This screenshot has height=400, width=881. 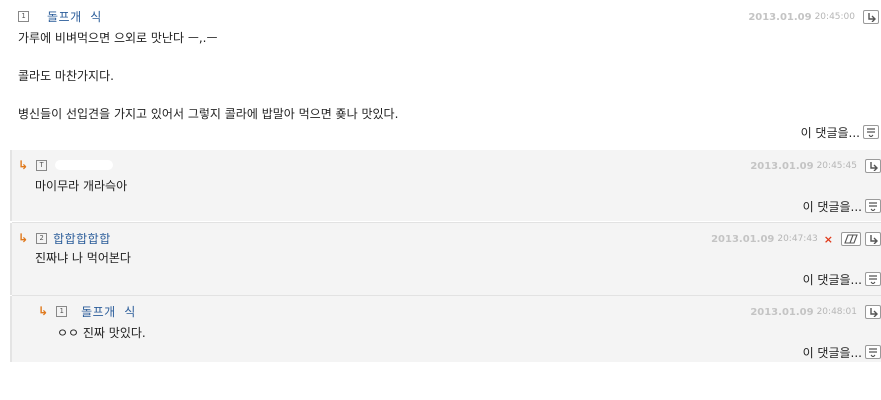 What do you see at coordinates (836, 166) in the screenshot?
I see `comment-time: 20:45:45` at bounding box center [836, 166].